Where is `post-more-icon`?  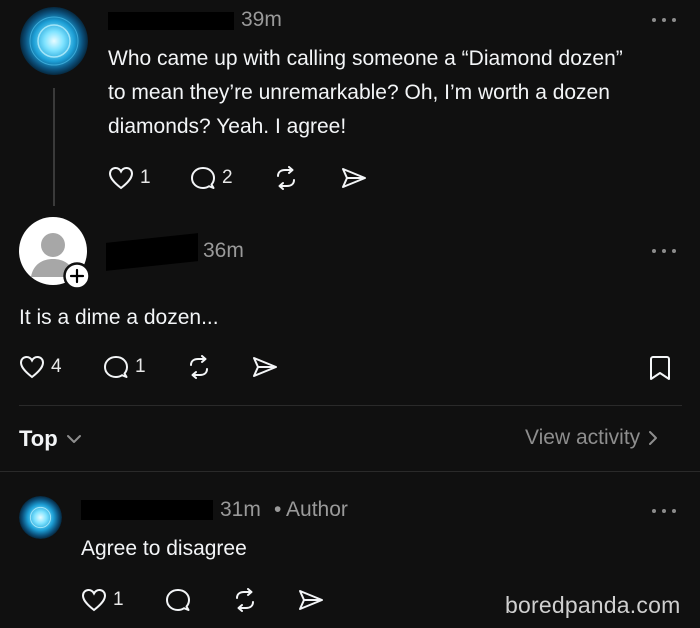
post-more-icon is located at coordinates (664, 20).